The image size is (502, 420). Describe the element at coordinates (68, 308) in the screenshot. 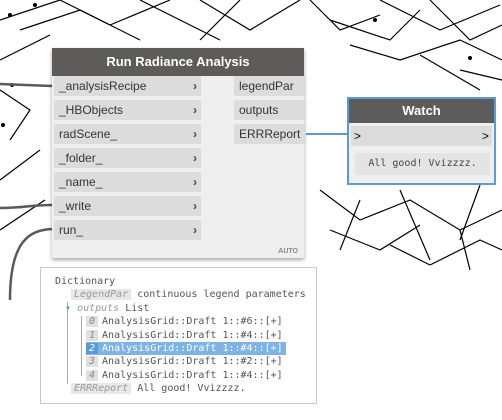

I see `collapse-toggle-icon: ▾` at that location.